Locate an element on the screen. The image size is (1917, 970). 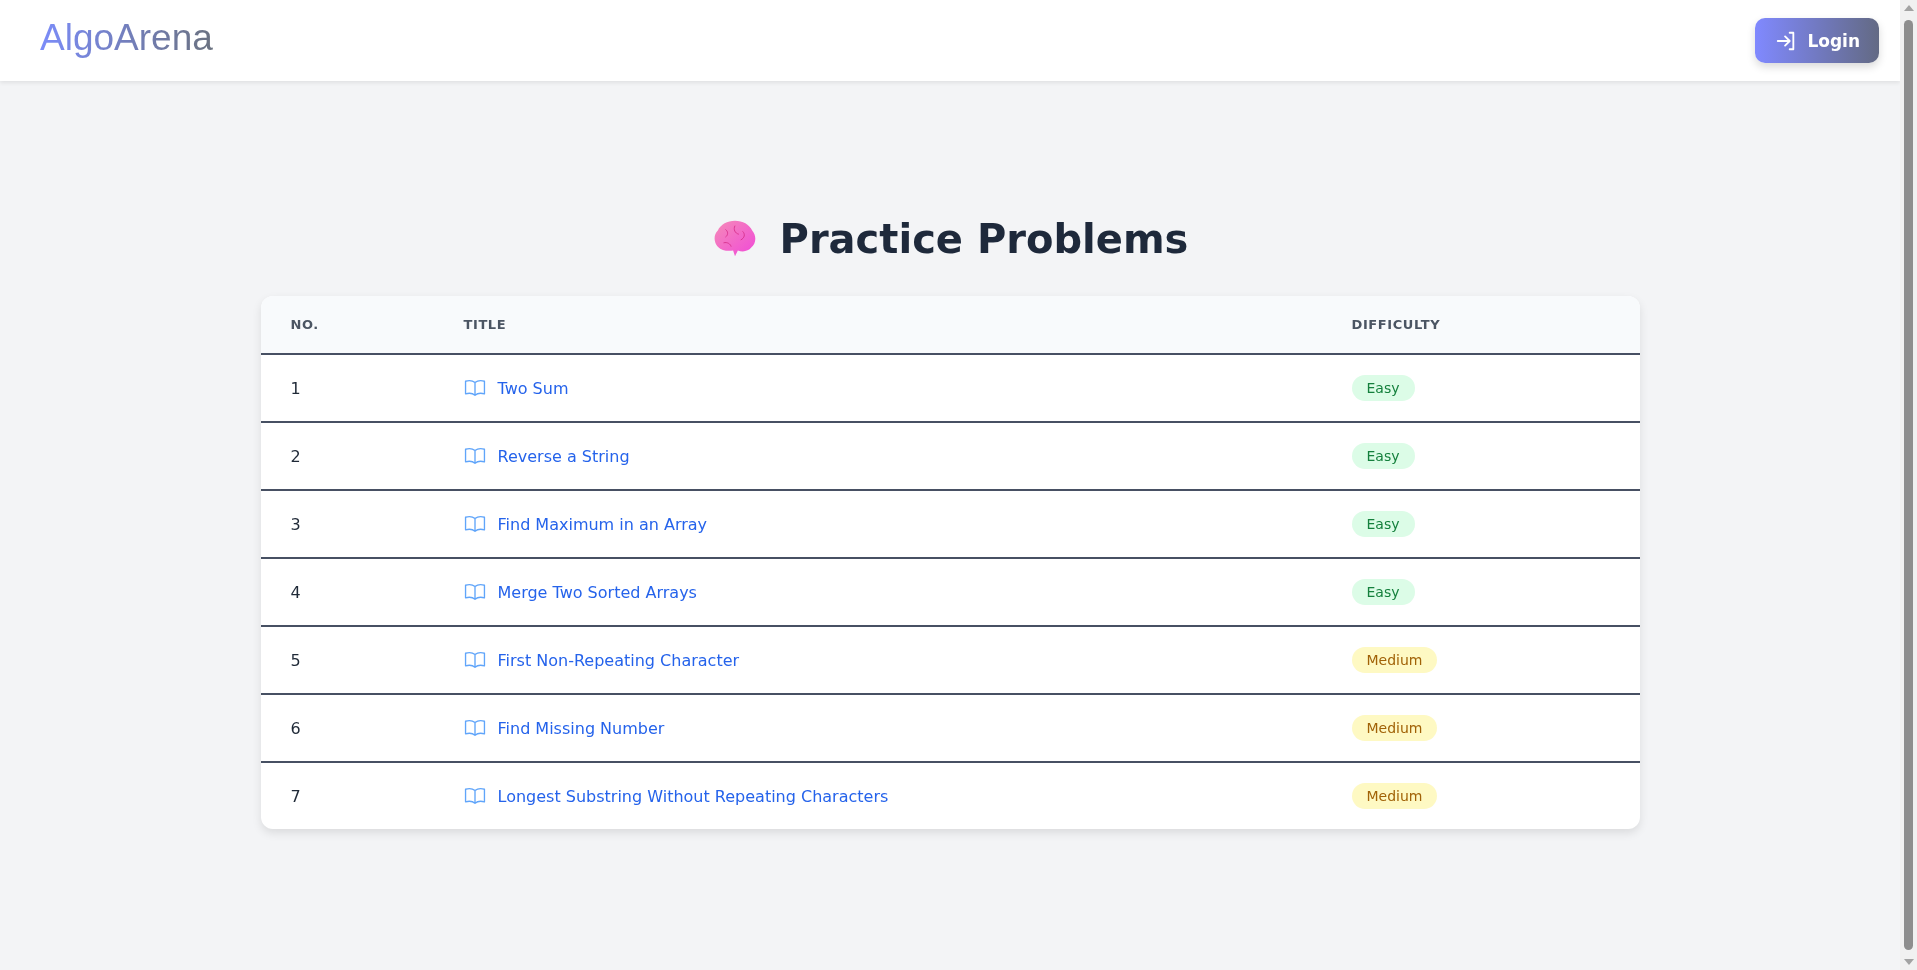
problem-link: Find Maximum in an Array is located at coordinates (602, 524).